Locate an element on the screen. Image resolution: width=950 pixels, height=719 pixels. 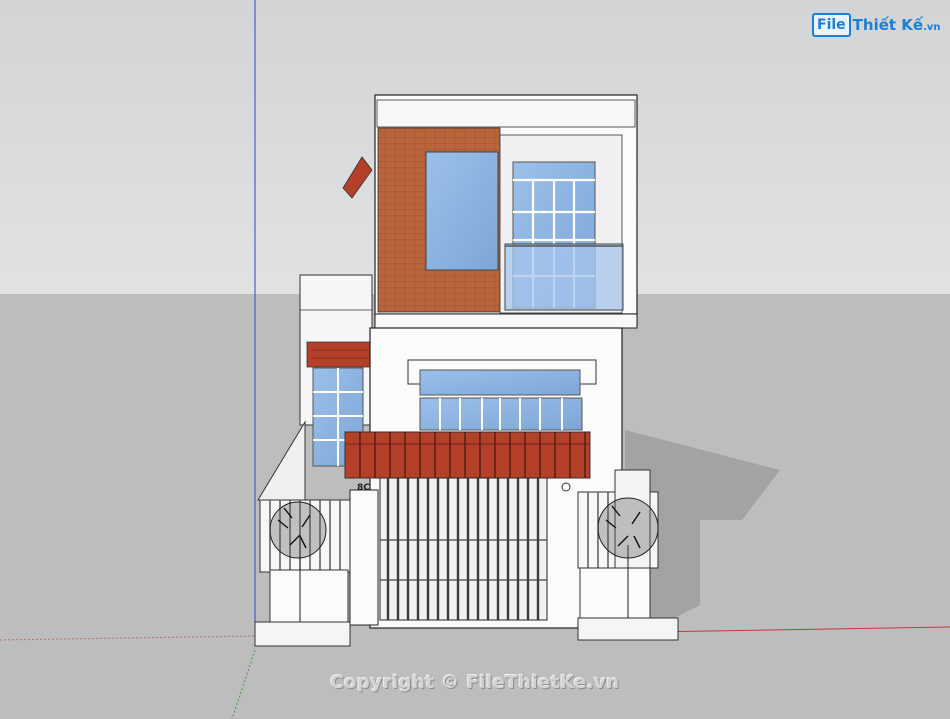
right-planter is located at coordinates (615, 593).